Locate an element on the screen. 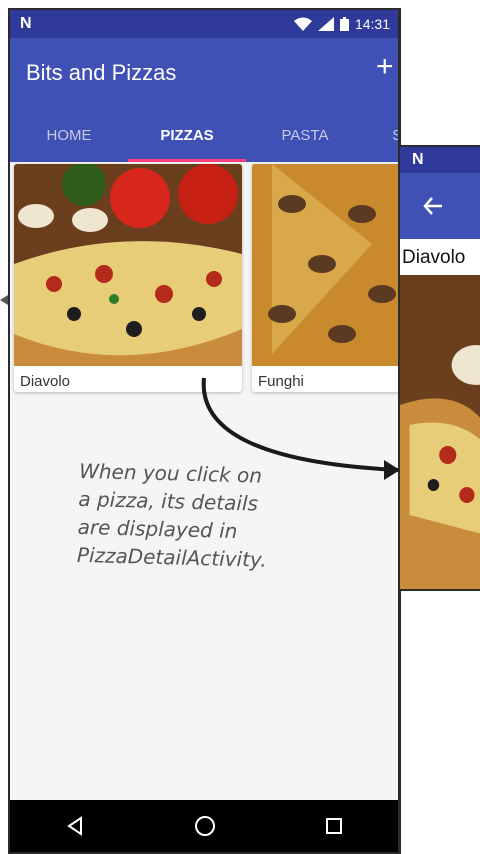 The width and height of the screenshot is (480, 854). status-bar: N is located at coordinates (440, 160).